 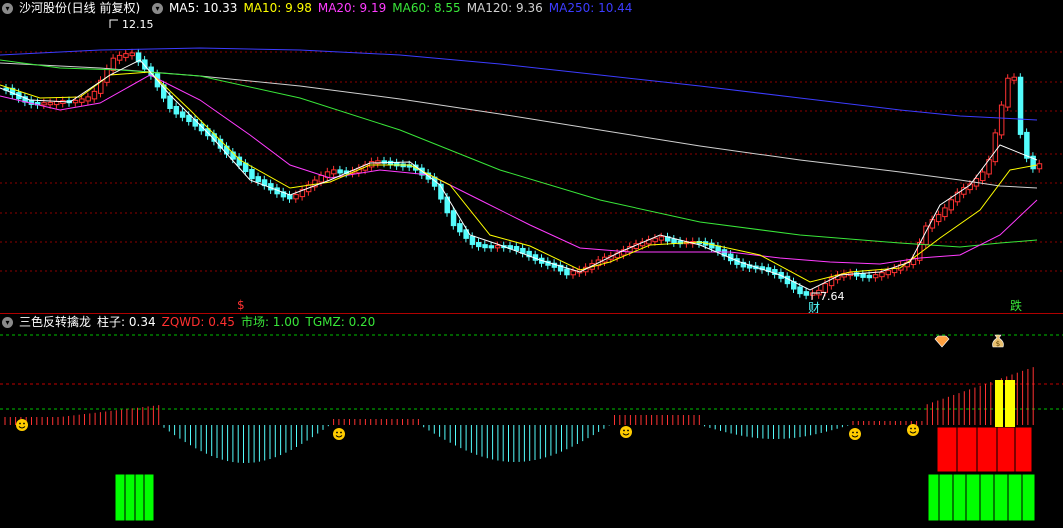 I want to click on smiley-icons, so click(x=467, y=429).